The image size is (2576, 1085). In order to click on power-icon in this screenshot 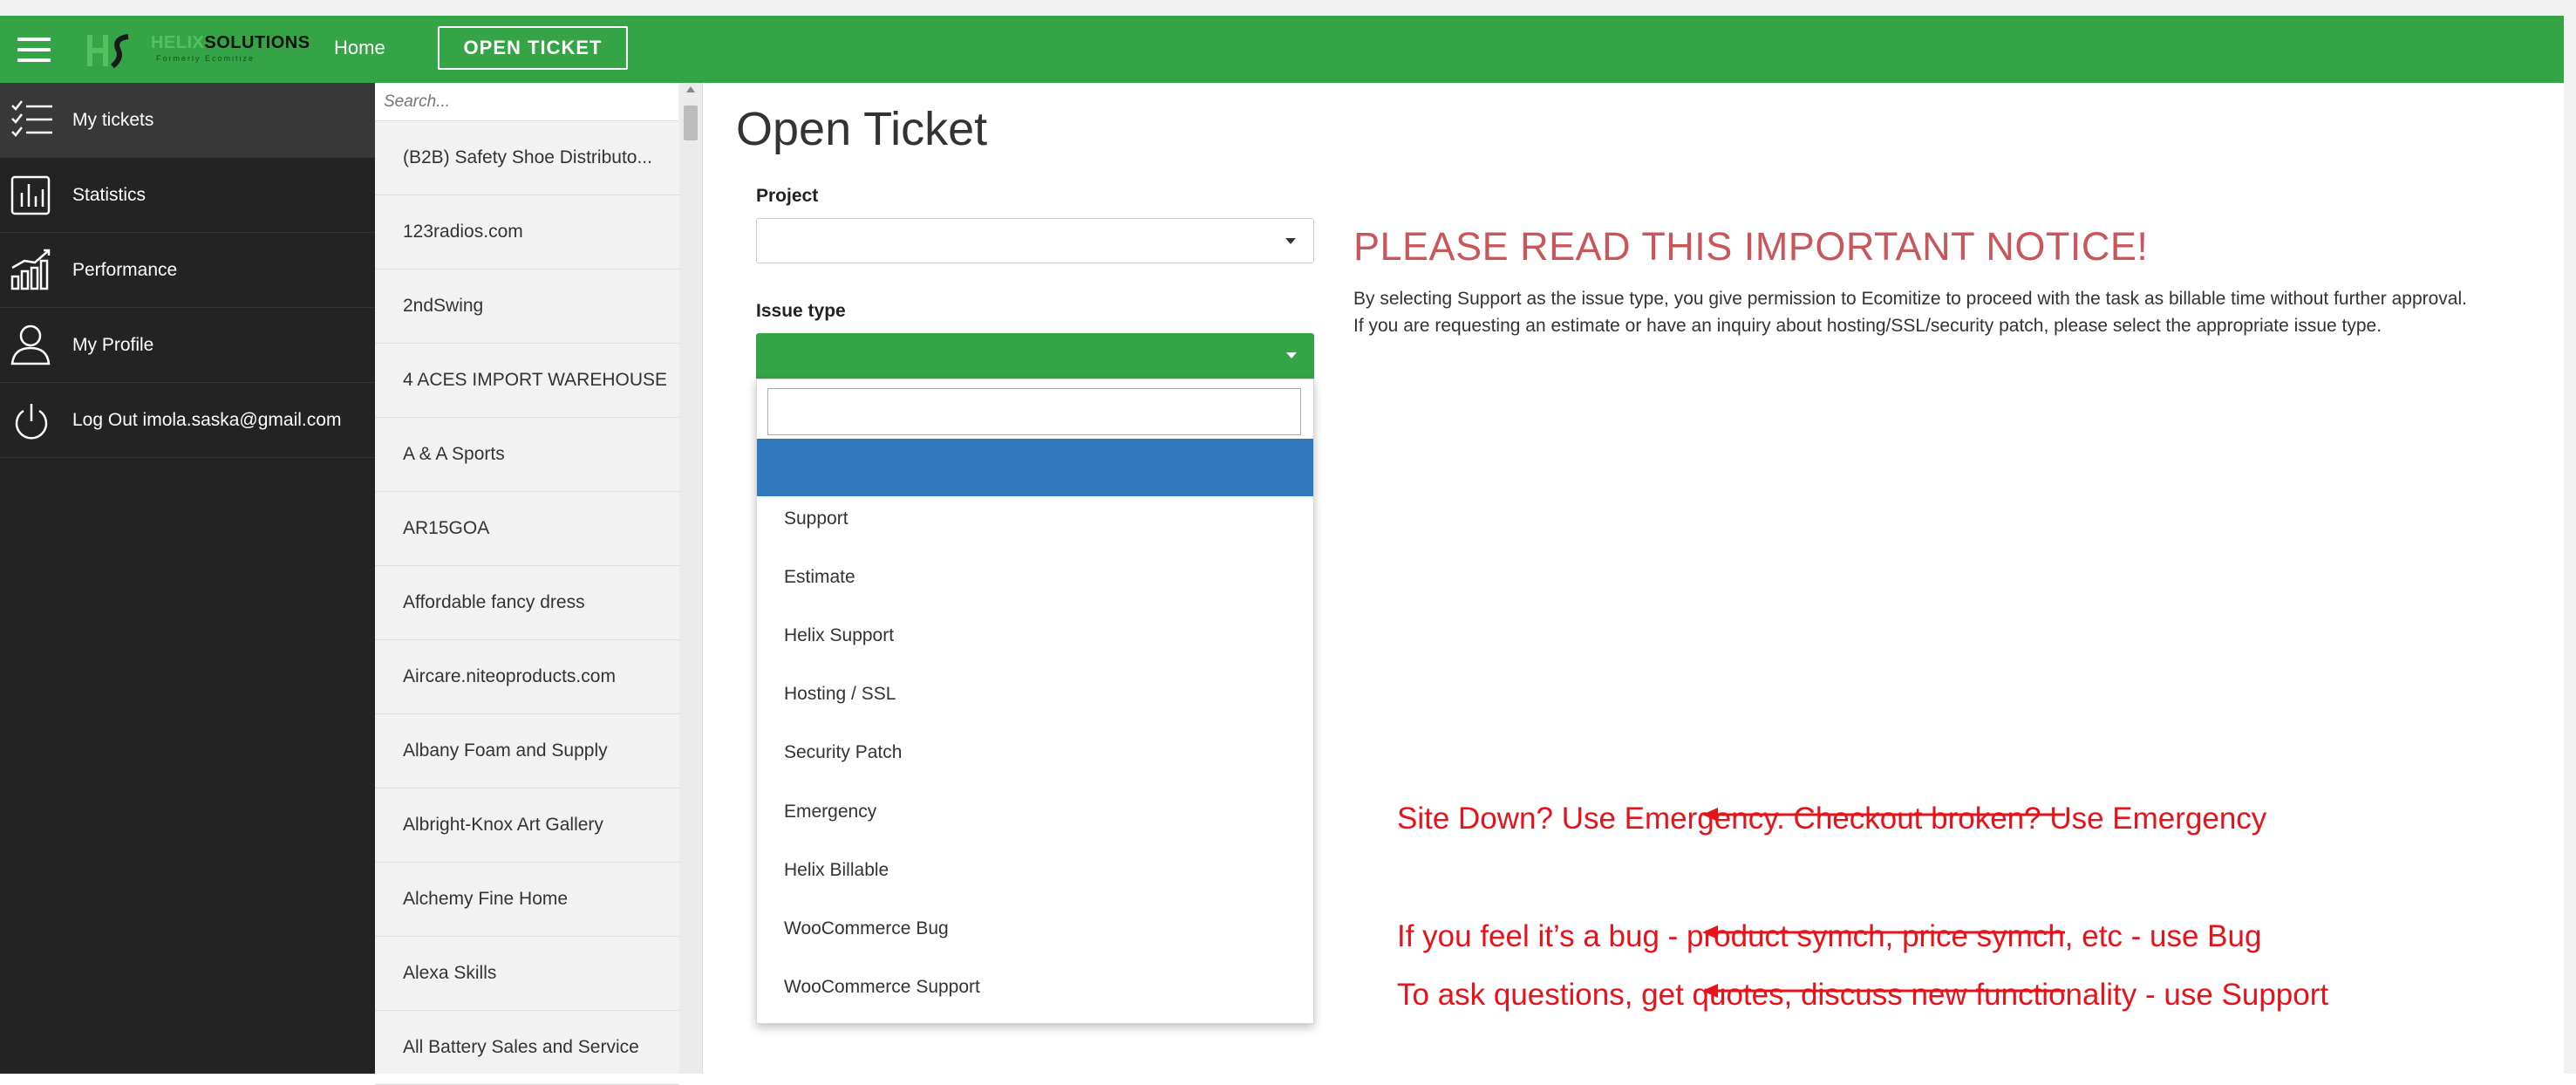, I will do `click(32, 422)`.